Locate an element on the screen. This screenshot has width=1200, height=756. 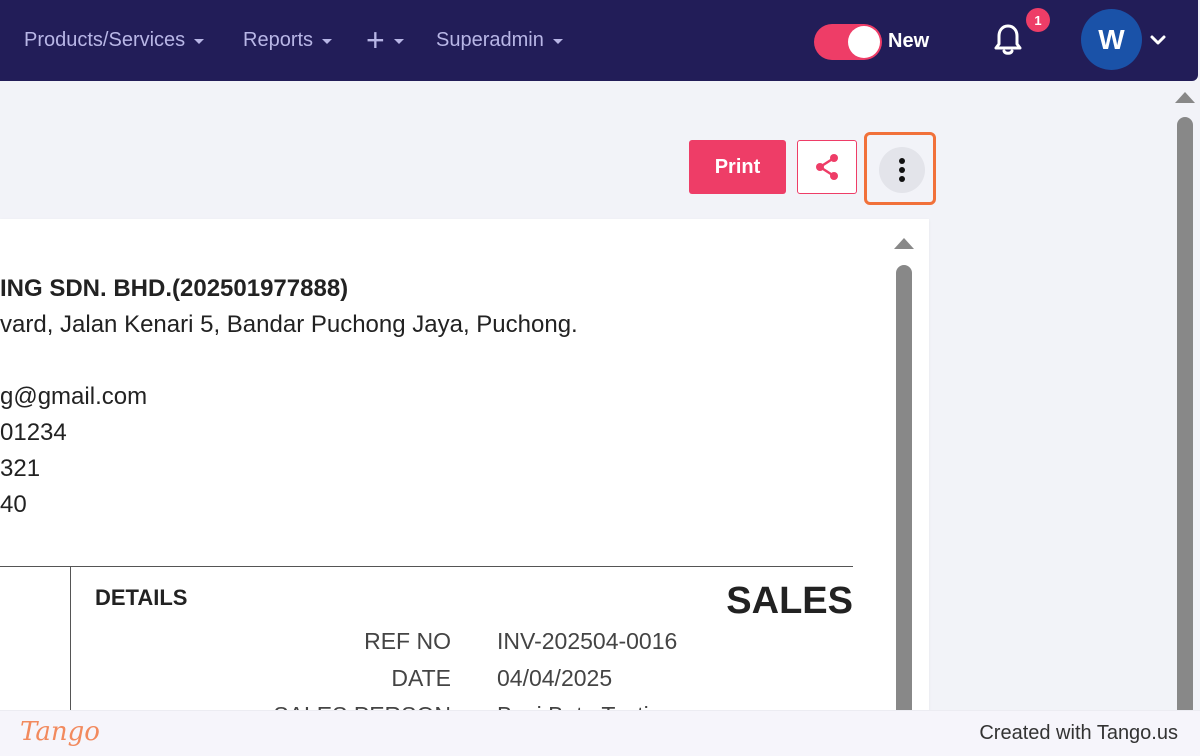
print-button: Print is located at coordinates (737, 167).